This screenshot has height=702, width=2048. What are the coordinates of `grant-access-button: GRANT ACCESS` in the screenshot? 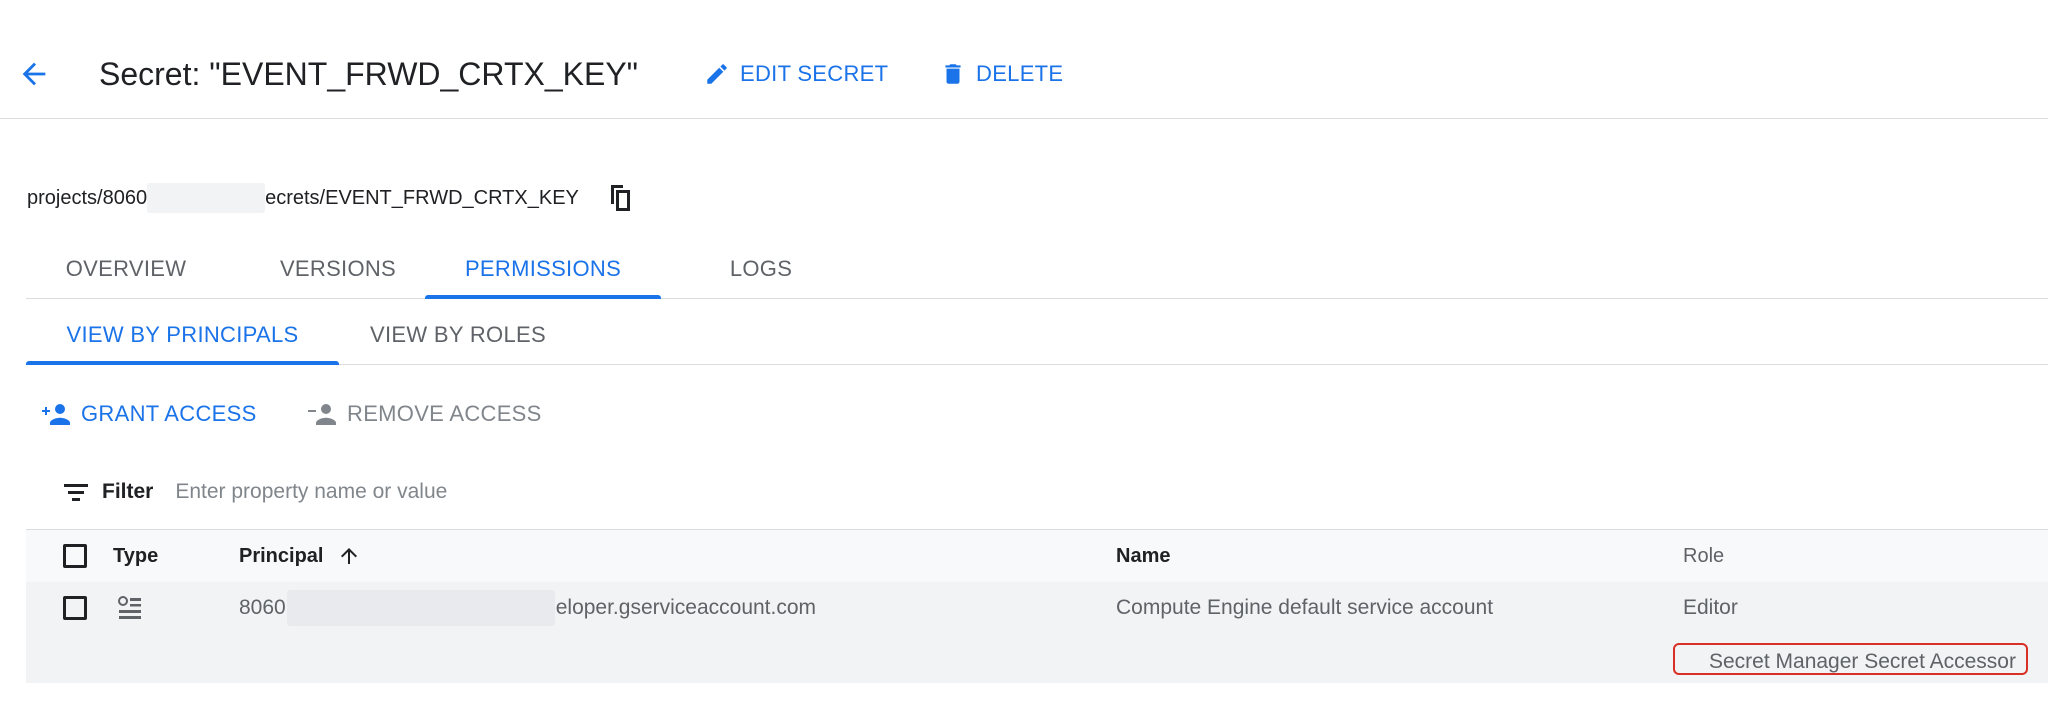 It's located at (149, 414).